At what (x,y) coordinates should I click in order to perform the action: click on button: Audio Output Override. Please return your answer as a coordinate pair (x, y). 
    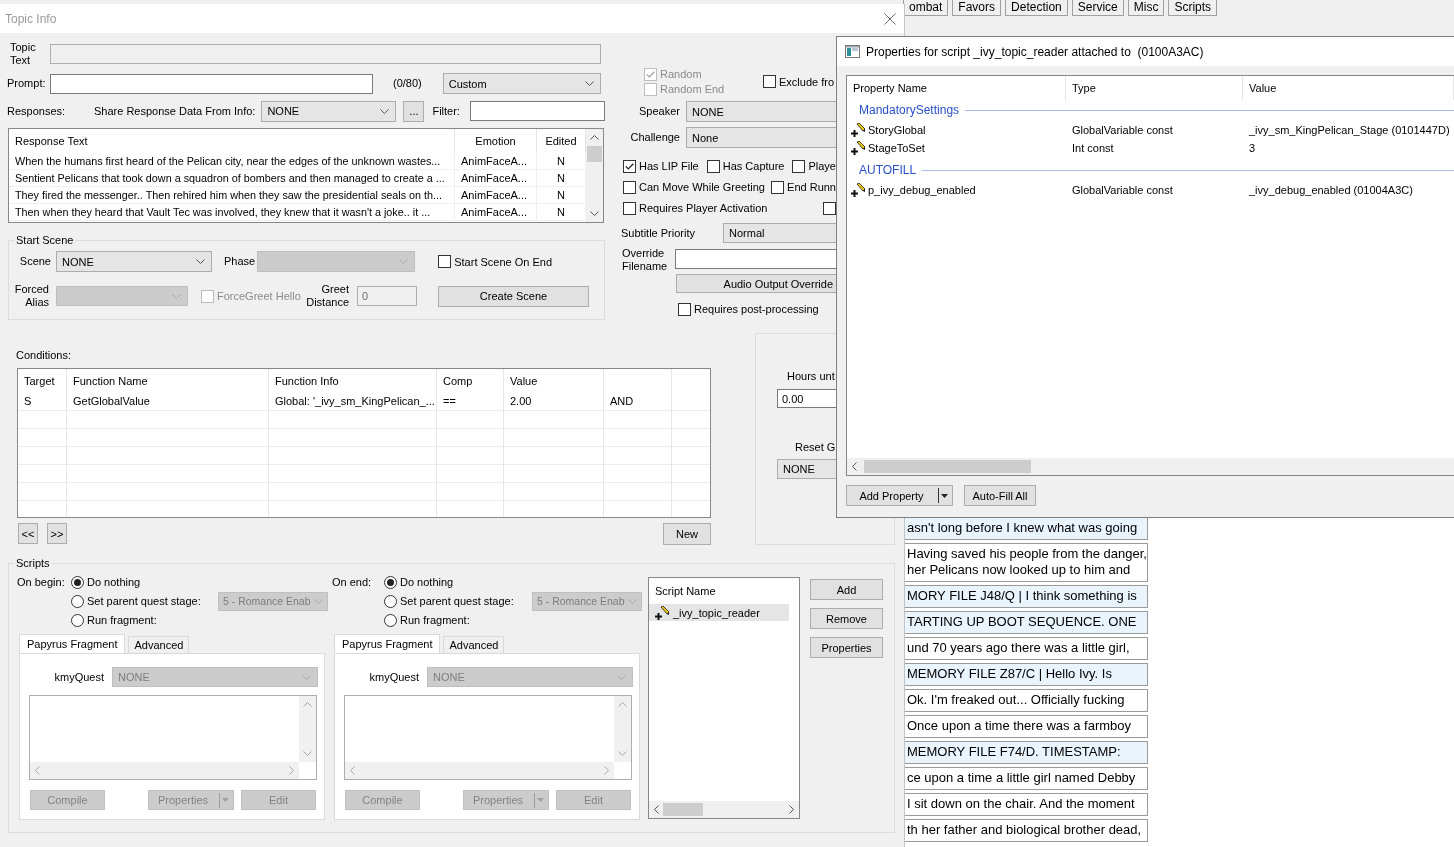
    Looking at the image, I should click on (756, 283).